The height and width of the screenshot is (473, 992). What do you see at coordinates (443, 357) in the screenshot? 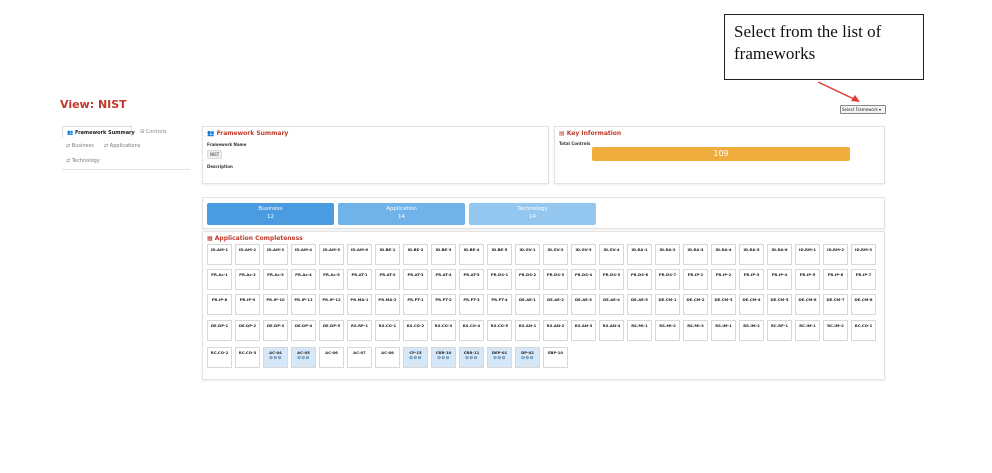
I see `control-tile: CRR-10 ⊖⊖⊖` at bounding box center [443, 357].